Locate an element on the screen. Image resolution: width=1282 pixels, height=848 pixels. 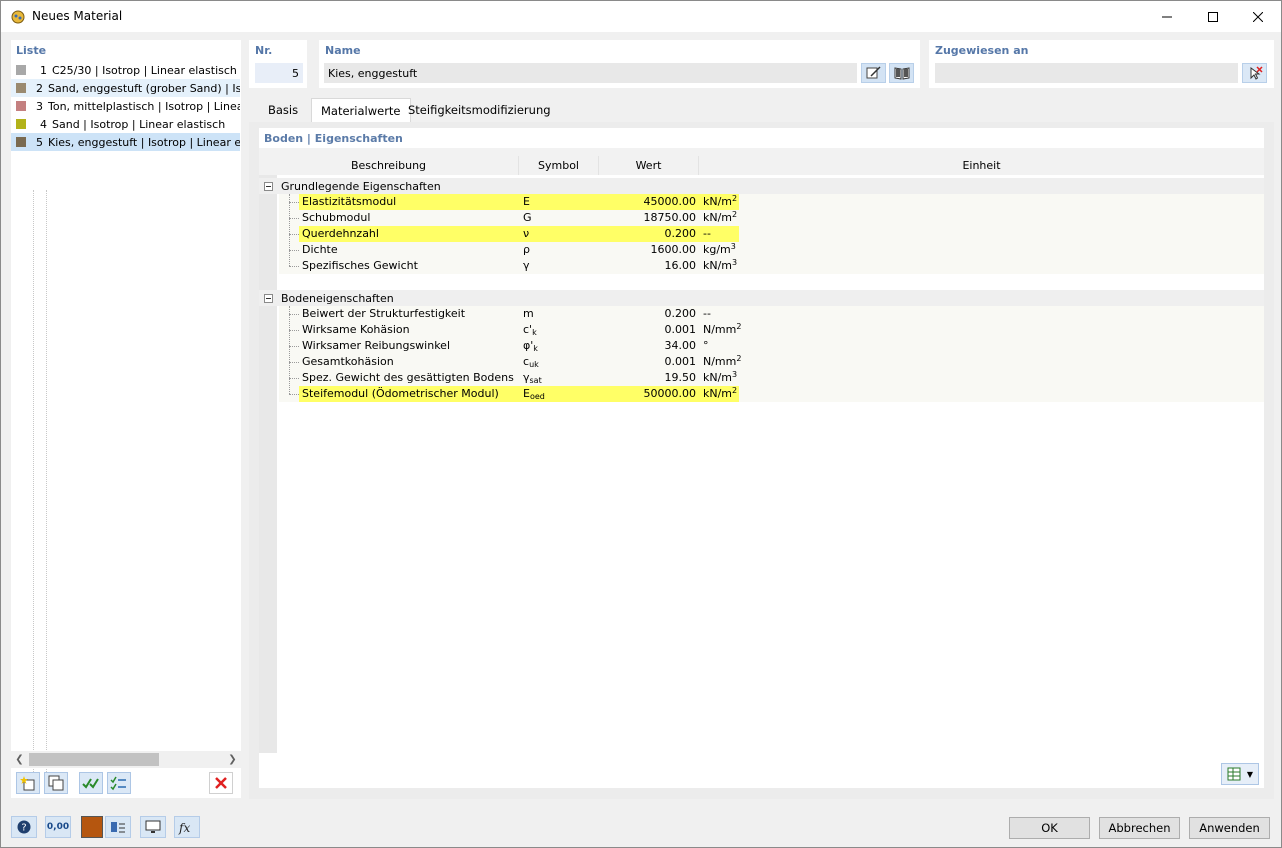
export-table-button: ▼ is located at coordinates (1240, 774).